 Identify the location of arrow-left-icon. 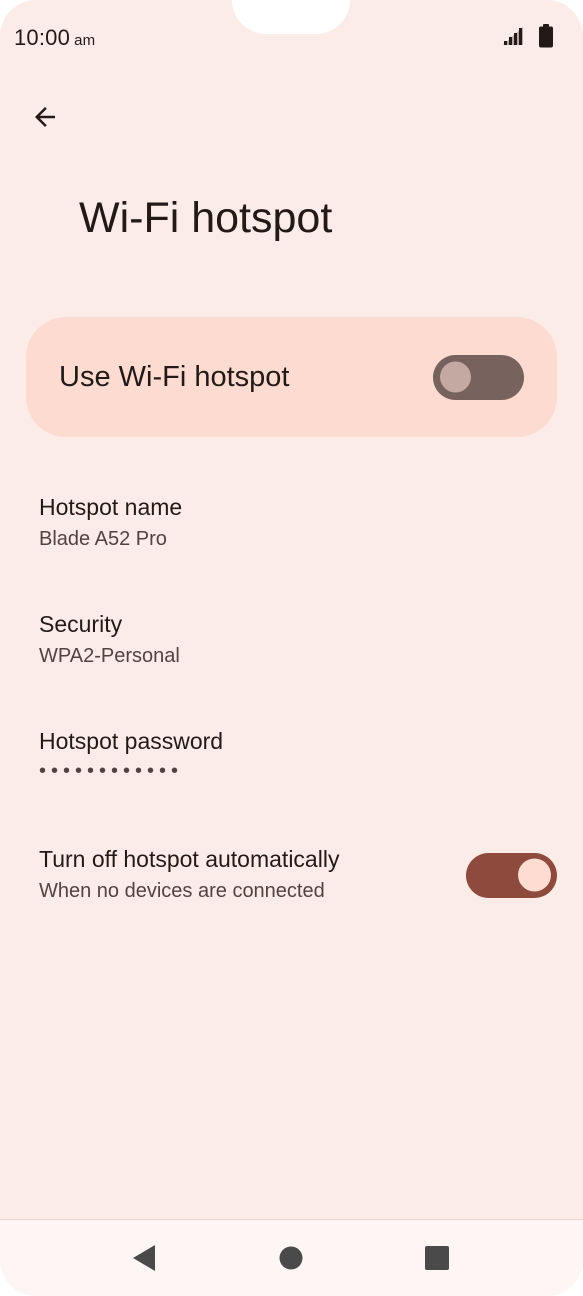
(45, 119).